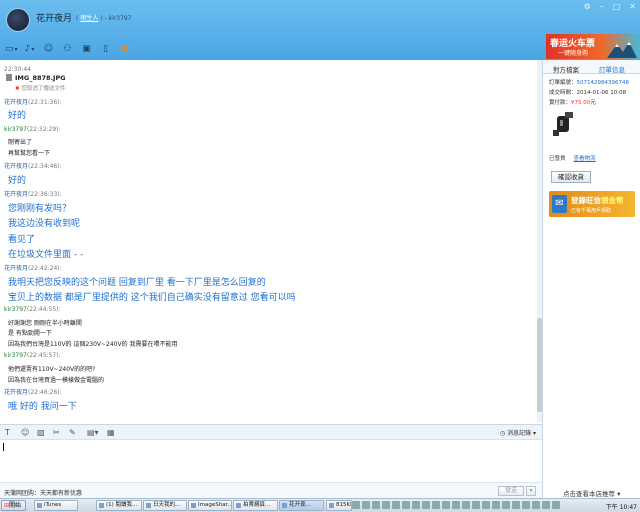  Describe the element at coordinates (559, 204) in the screenshot. I see `phone-icon: ✉` at that location.